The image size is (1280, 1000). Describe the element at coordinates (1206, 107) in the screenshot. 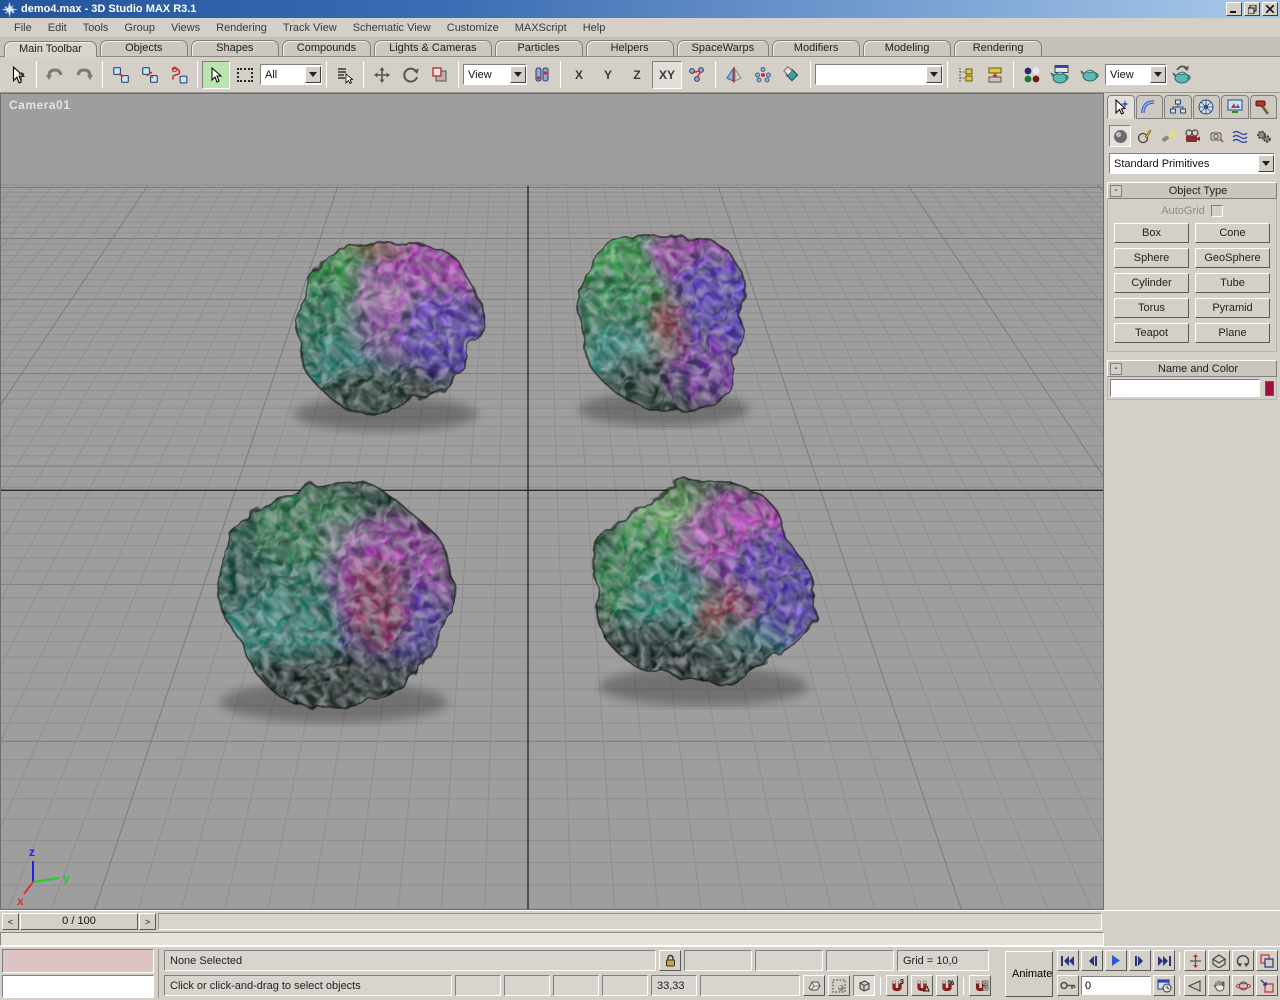

I see `tab-motion` at that location.